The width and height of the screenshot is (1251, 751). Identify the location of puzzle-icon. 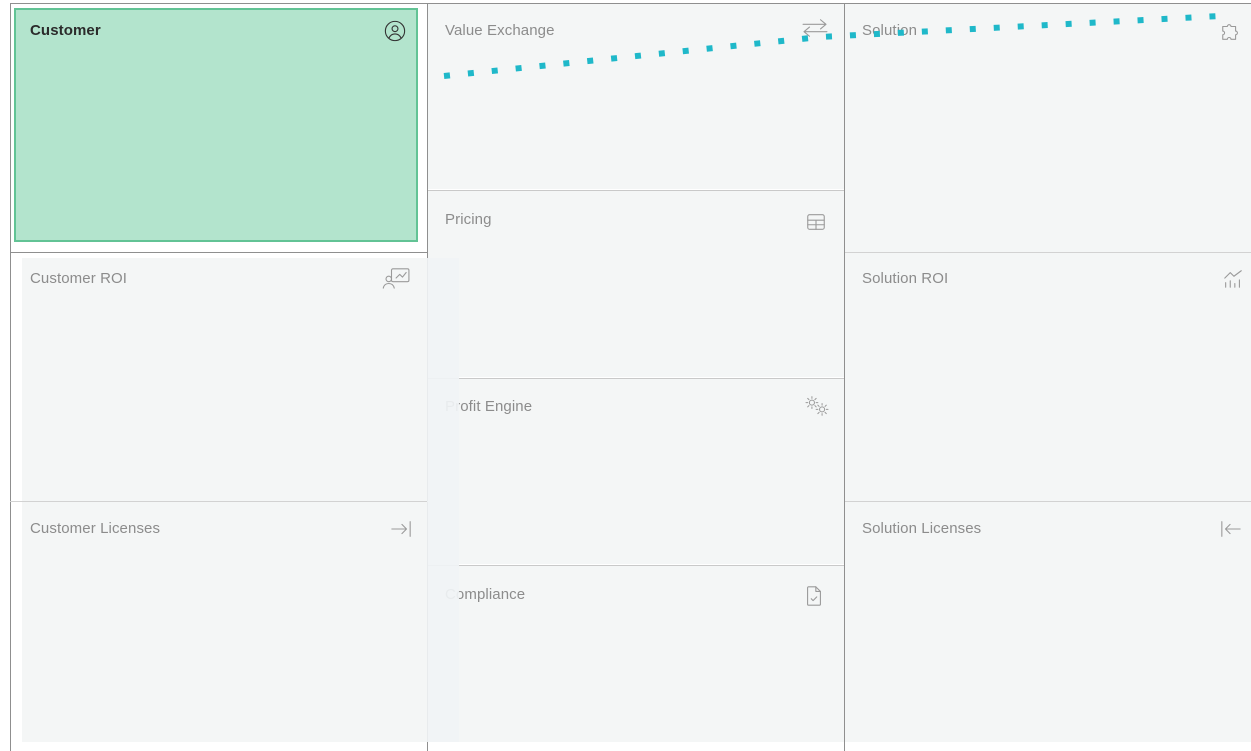
(1231, 32).